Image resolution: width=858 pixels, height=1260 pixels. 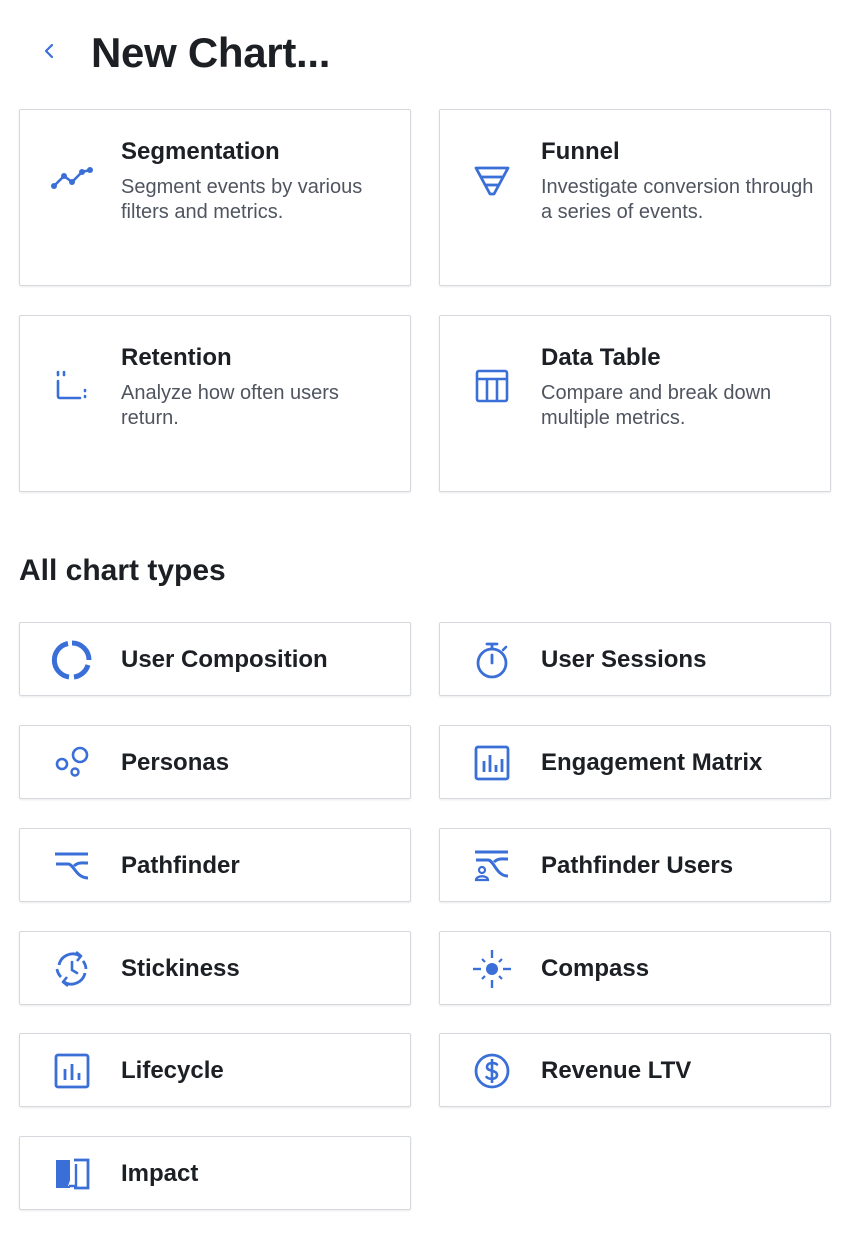 What do you see at coordinates (601, 357) in the screenshot?
I see `card-title: Data Table` at bounding box center [601, 357].